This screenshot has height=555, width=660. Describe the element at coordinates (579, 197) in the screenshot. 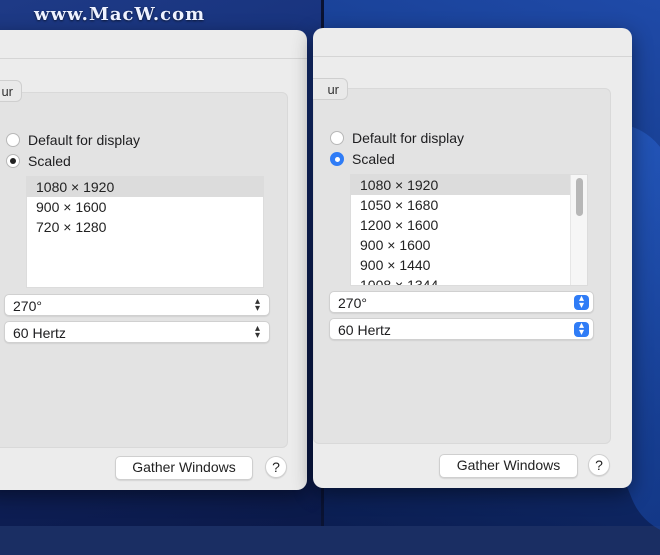

I see `scrollbar-thumb` at that location.